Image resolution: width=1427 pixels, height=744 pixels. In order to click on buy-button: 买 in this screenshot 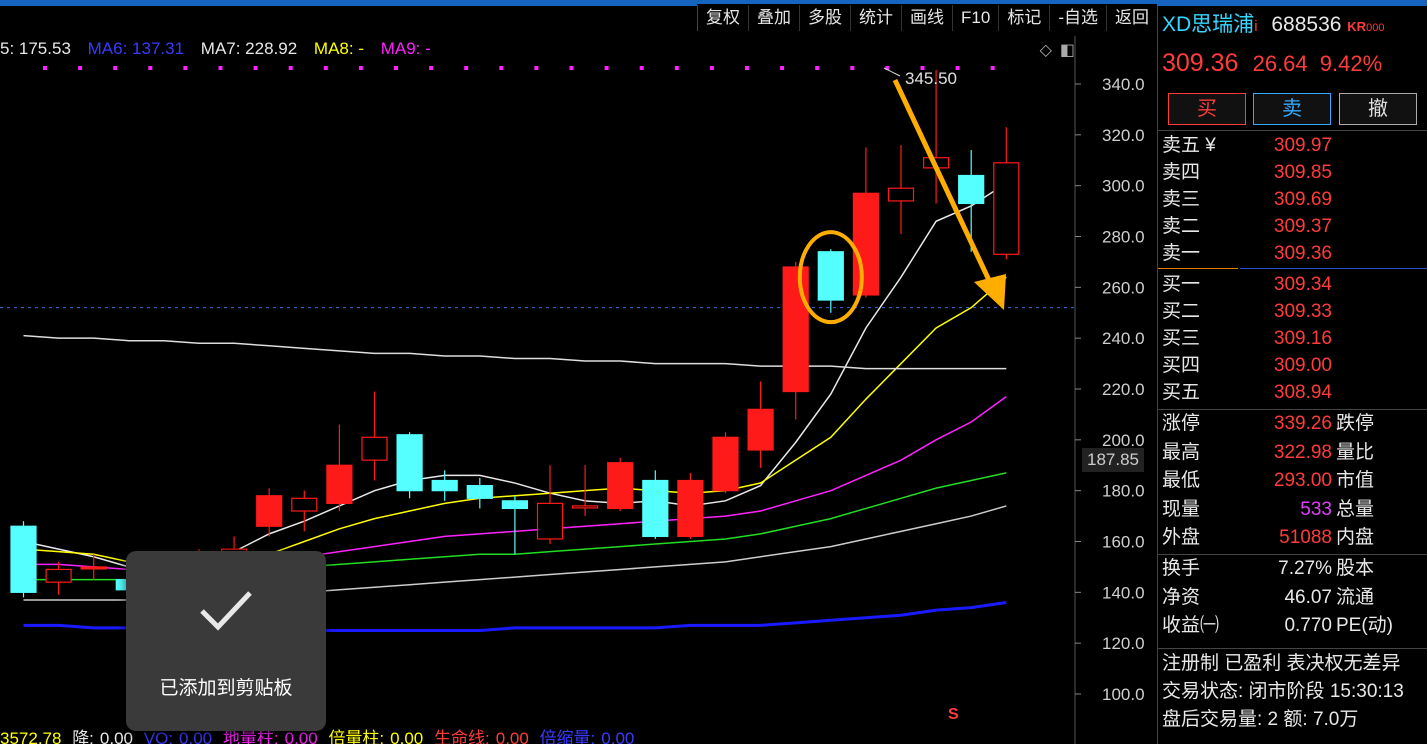, I will do `click(1207, 109)`.